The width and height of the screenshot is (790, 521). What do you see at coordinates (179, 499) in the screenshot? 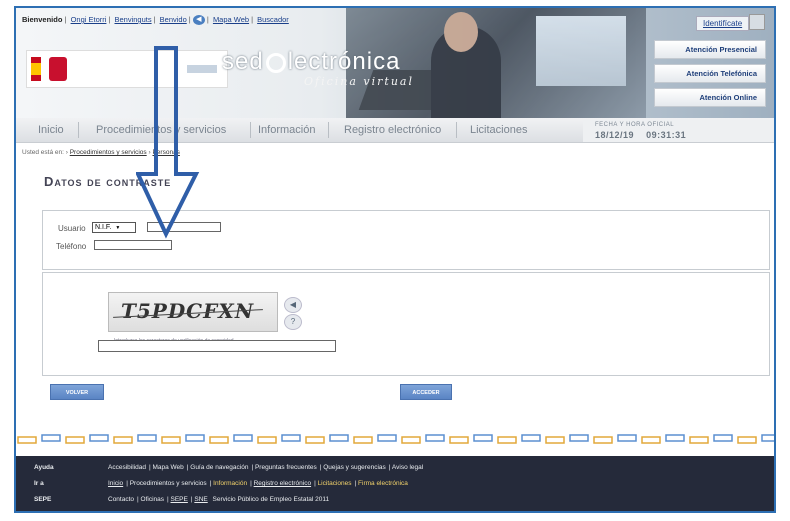
I see `footer-link-sepe: SEPE` at bounding box center [179, 499].